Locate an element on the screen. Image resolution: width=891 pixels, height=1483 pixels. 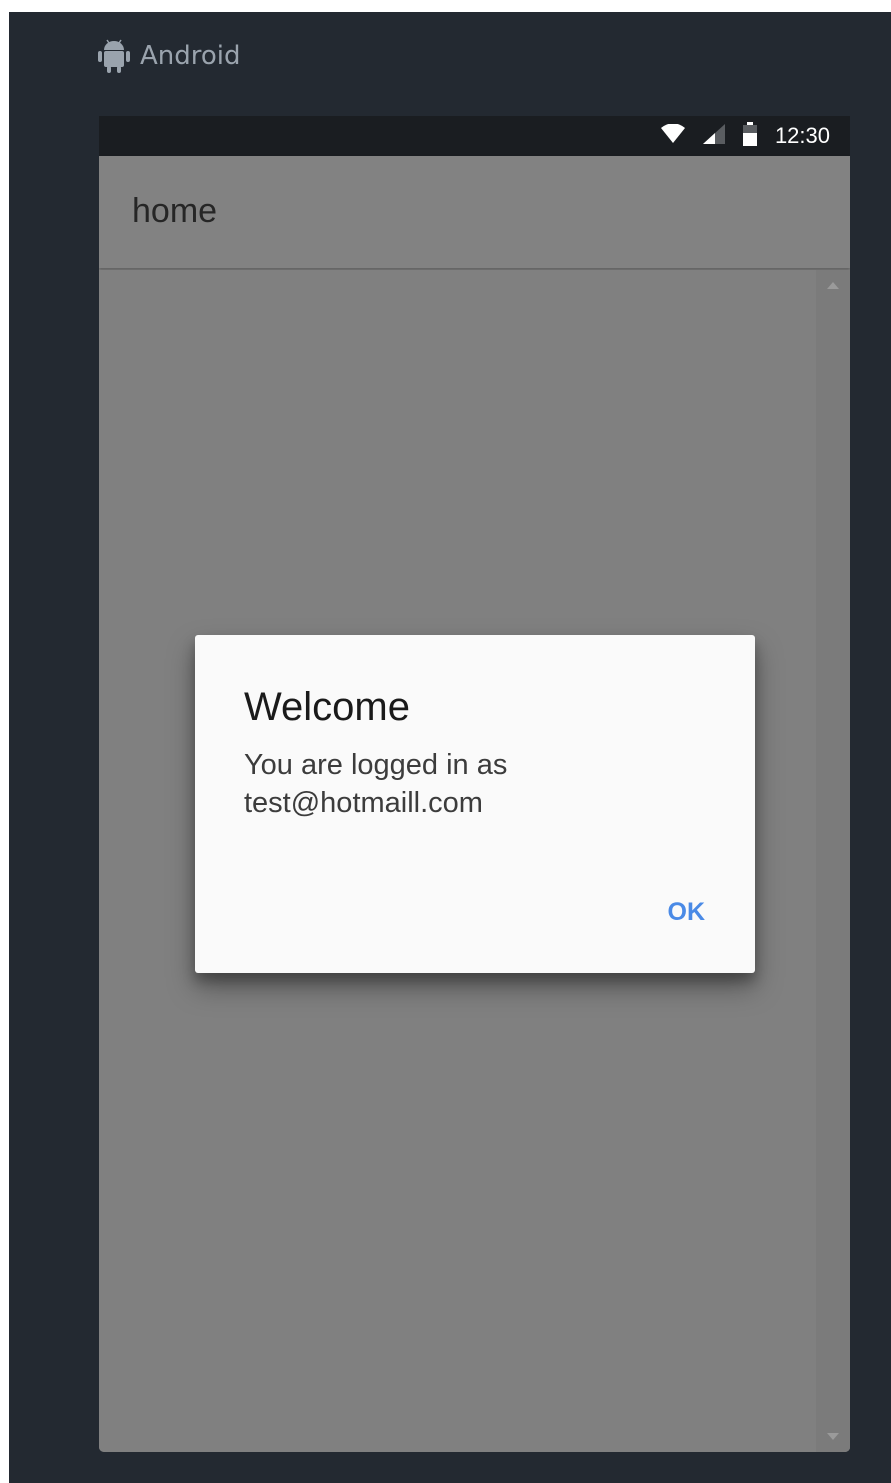
cell-signal-icon is located at coordinates (713, 136).